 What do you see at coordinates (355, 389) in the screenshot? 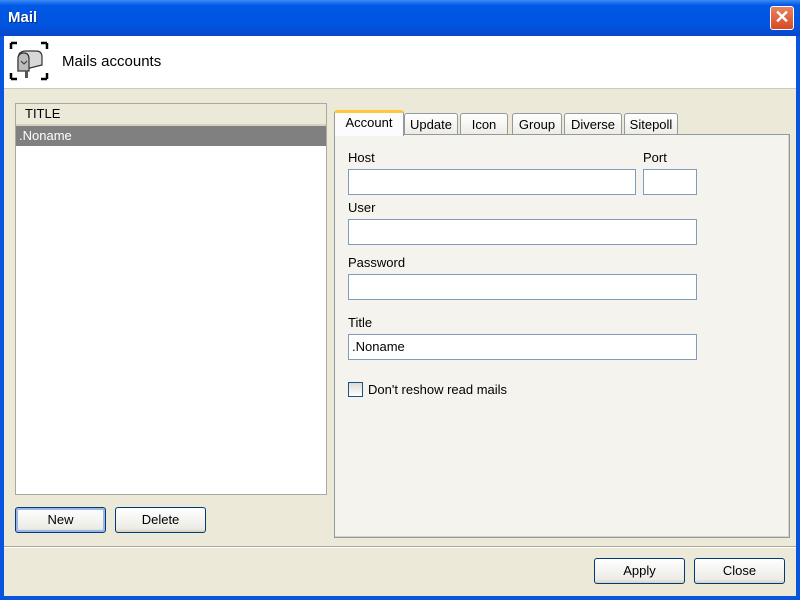
I see `dont-reshow-checkbox` at bounding box center [355, 389].